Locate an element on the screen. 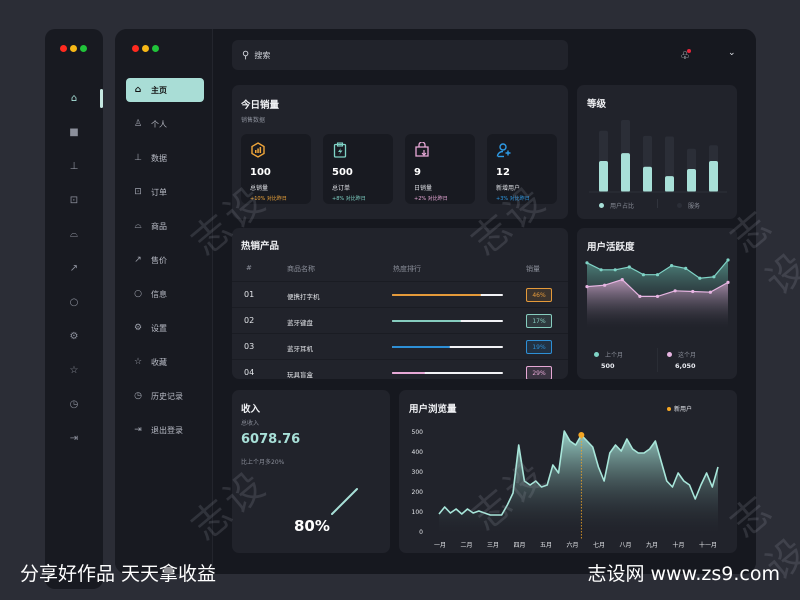 The width and height of the screenshot is (800, 600). x-tick-label: 四月 is located at coordinates (519, 545).